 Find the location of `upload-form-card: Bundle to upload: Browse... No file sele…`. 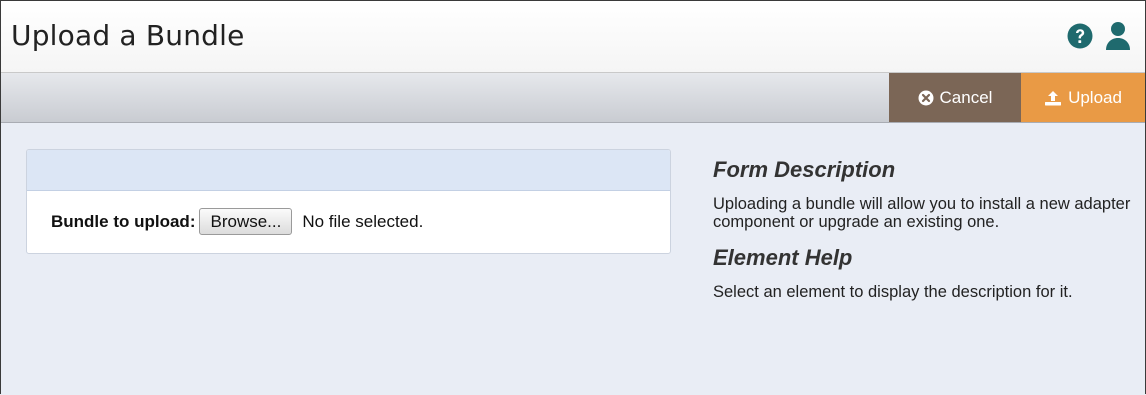

upload-form-card: Bundle to upload: Browse... No file sele… is located at coordinates (348, 201).